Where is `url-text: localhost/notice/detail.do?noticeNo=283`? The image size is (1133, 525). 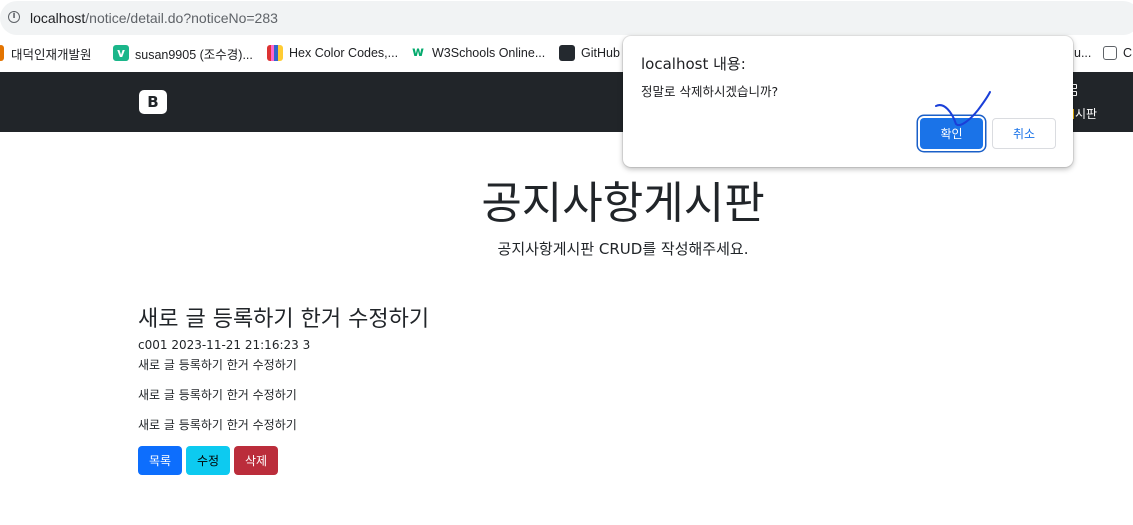 url-text: localhost/notice/detail.do?noticeNo=283 is located at coordinates (154, 18).